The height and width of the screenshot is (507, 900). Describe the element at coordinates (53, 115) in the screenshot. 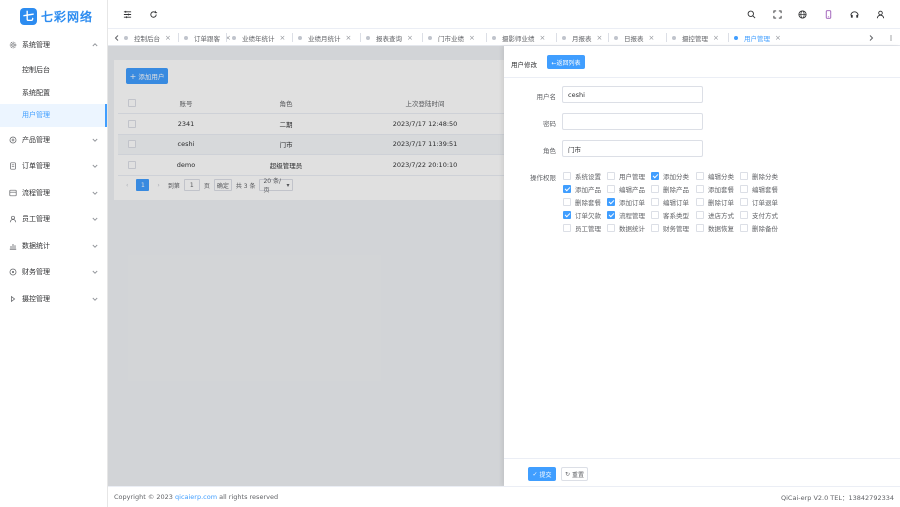

I see `sidebar-item: 用户管理` at that location.